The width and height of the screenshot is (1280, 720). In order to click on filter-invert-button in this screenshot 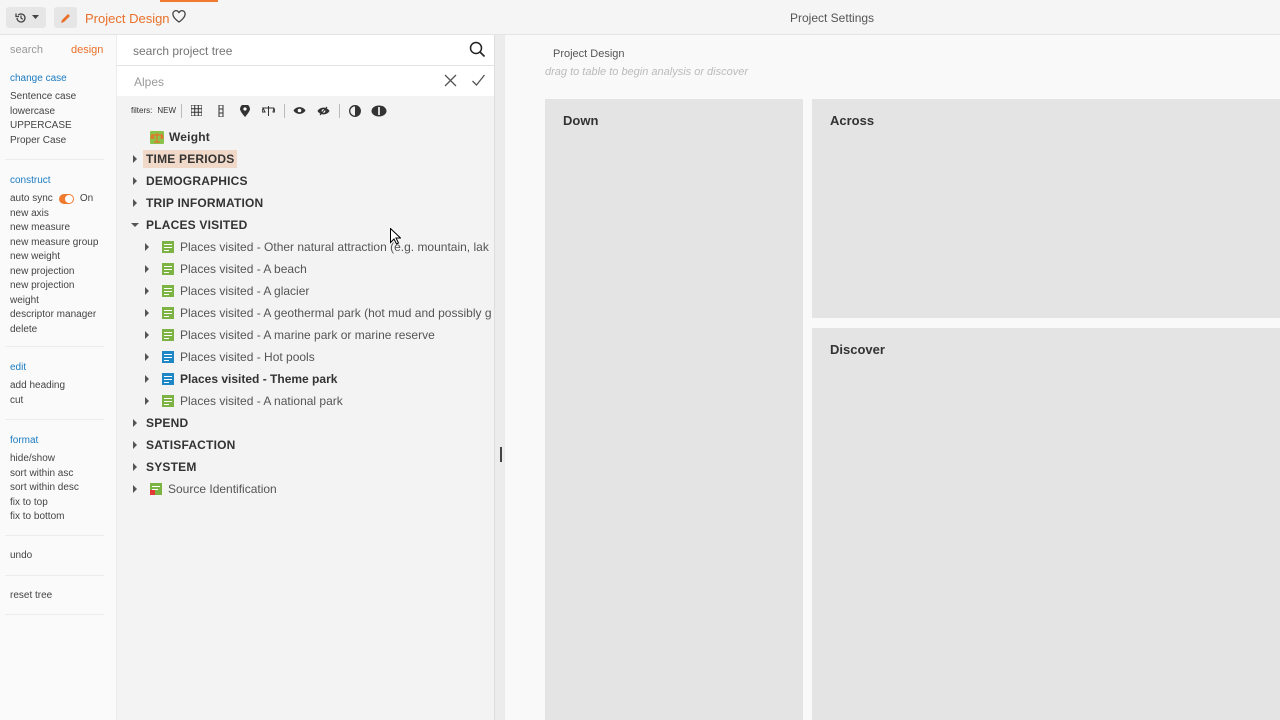, I will do `click(378, 110)`.